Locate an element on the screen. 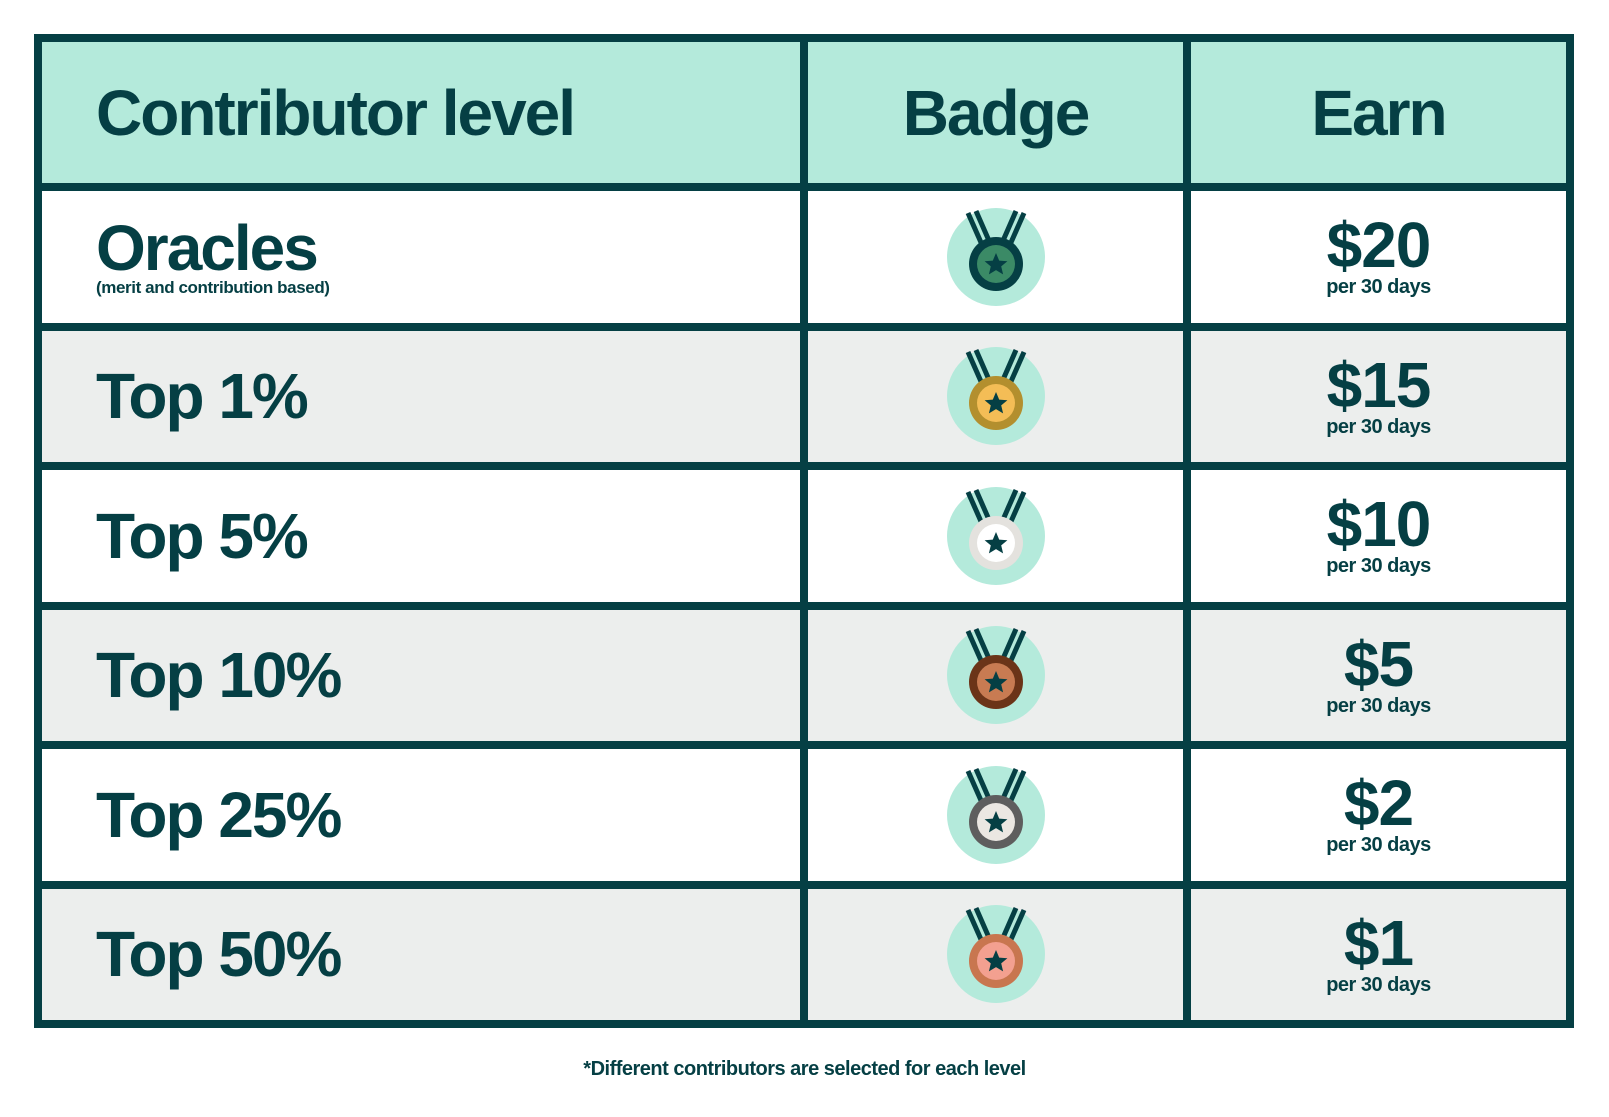 The image size is (1609, 1117). bronze-medal-icon is located at coordinates (995, 675).